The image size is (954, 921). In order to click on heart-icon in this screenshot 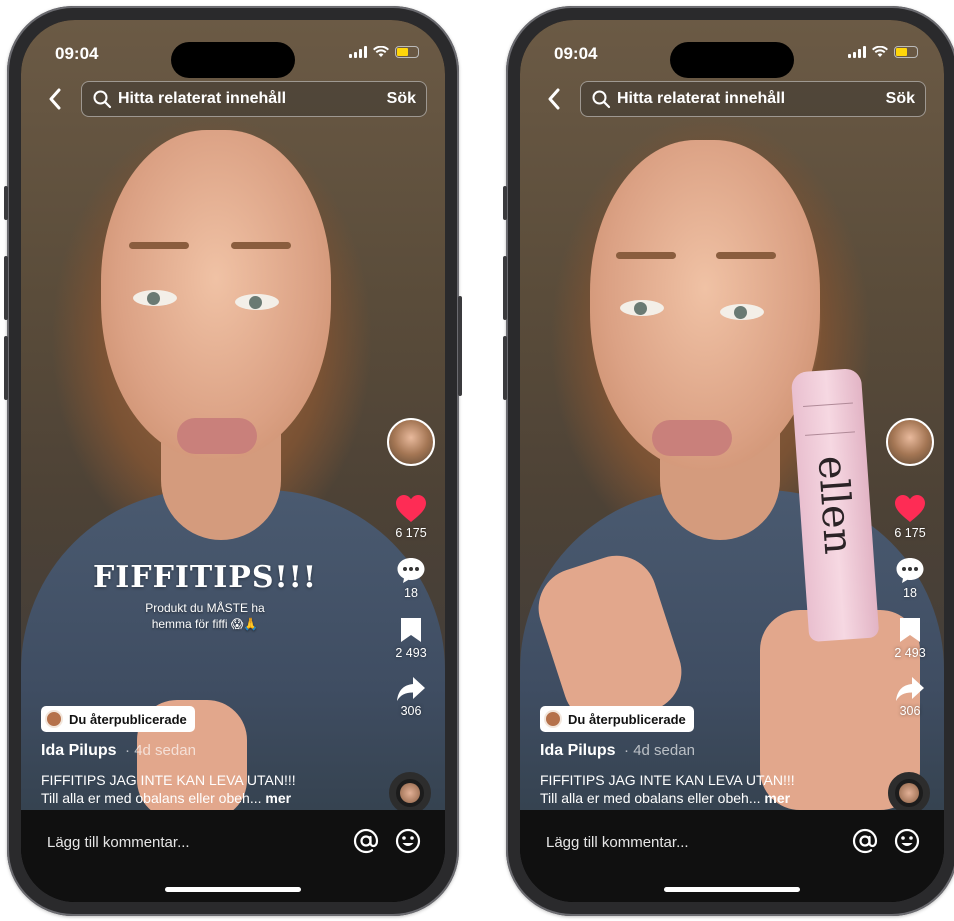, I will do `click(910, 508)`.